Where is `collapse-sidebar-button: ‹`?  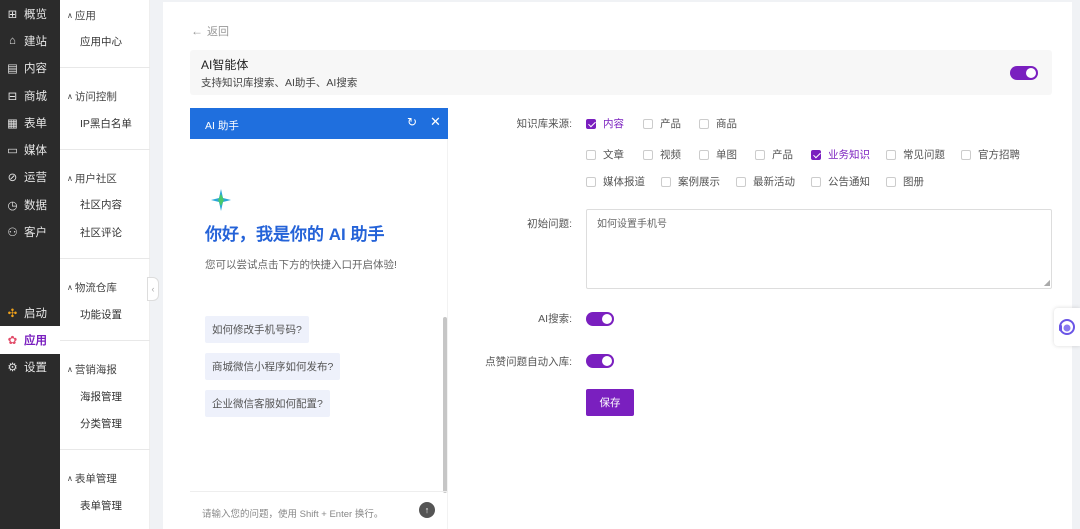
collapse-sidebar-button: ‹ is located at coordinates (153, 289).